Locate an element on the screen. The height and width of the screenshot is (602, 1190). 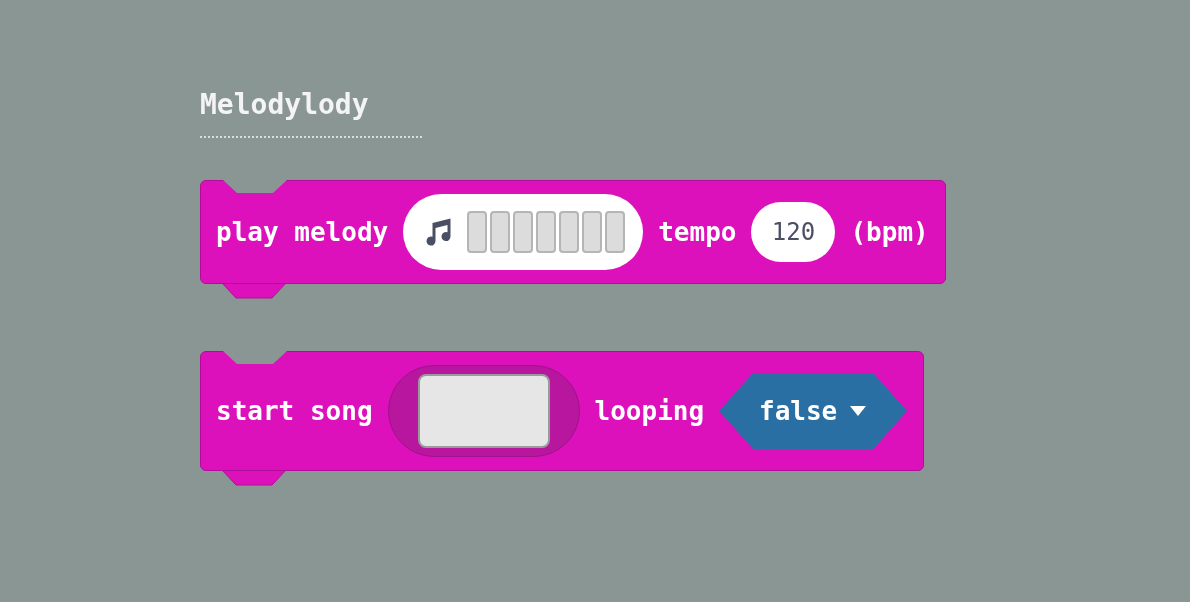
block-label: play melody is located at coordinates (302, 232).